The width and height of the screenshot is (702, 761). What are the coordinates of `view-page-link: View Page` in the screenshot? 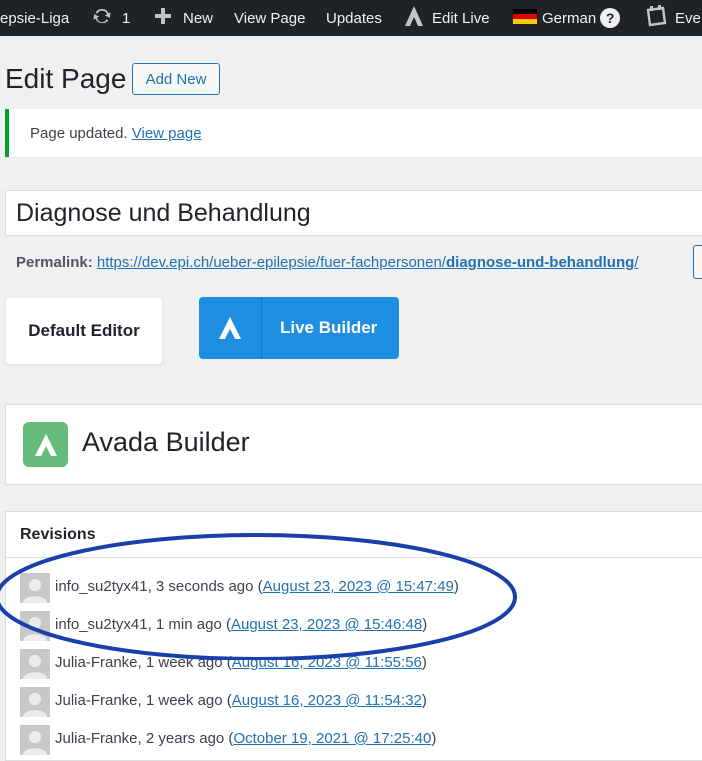 It's located at (269, 18).